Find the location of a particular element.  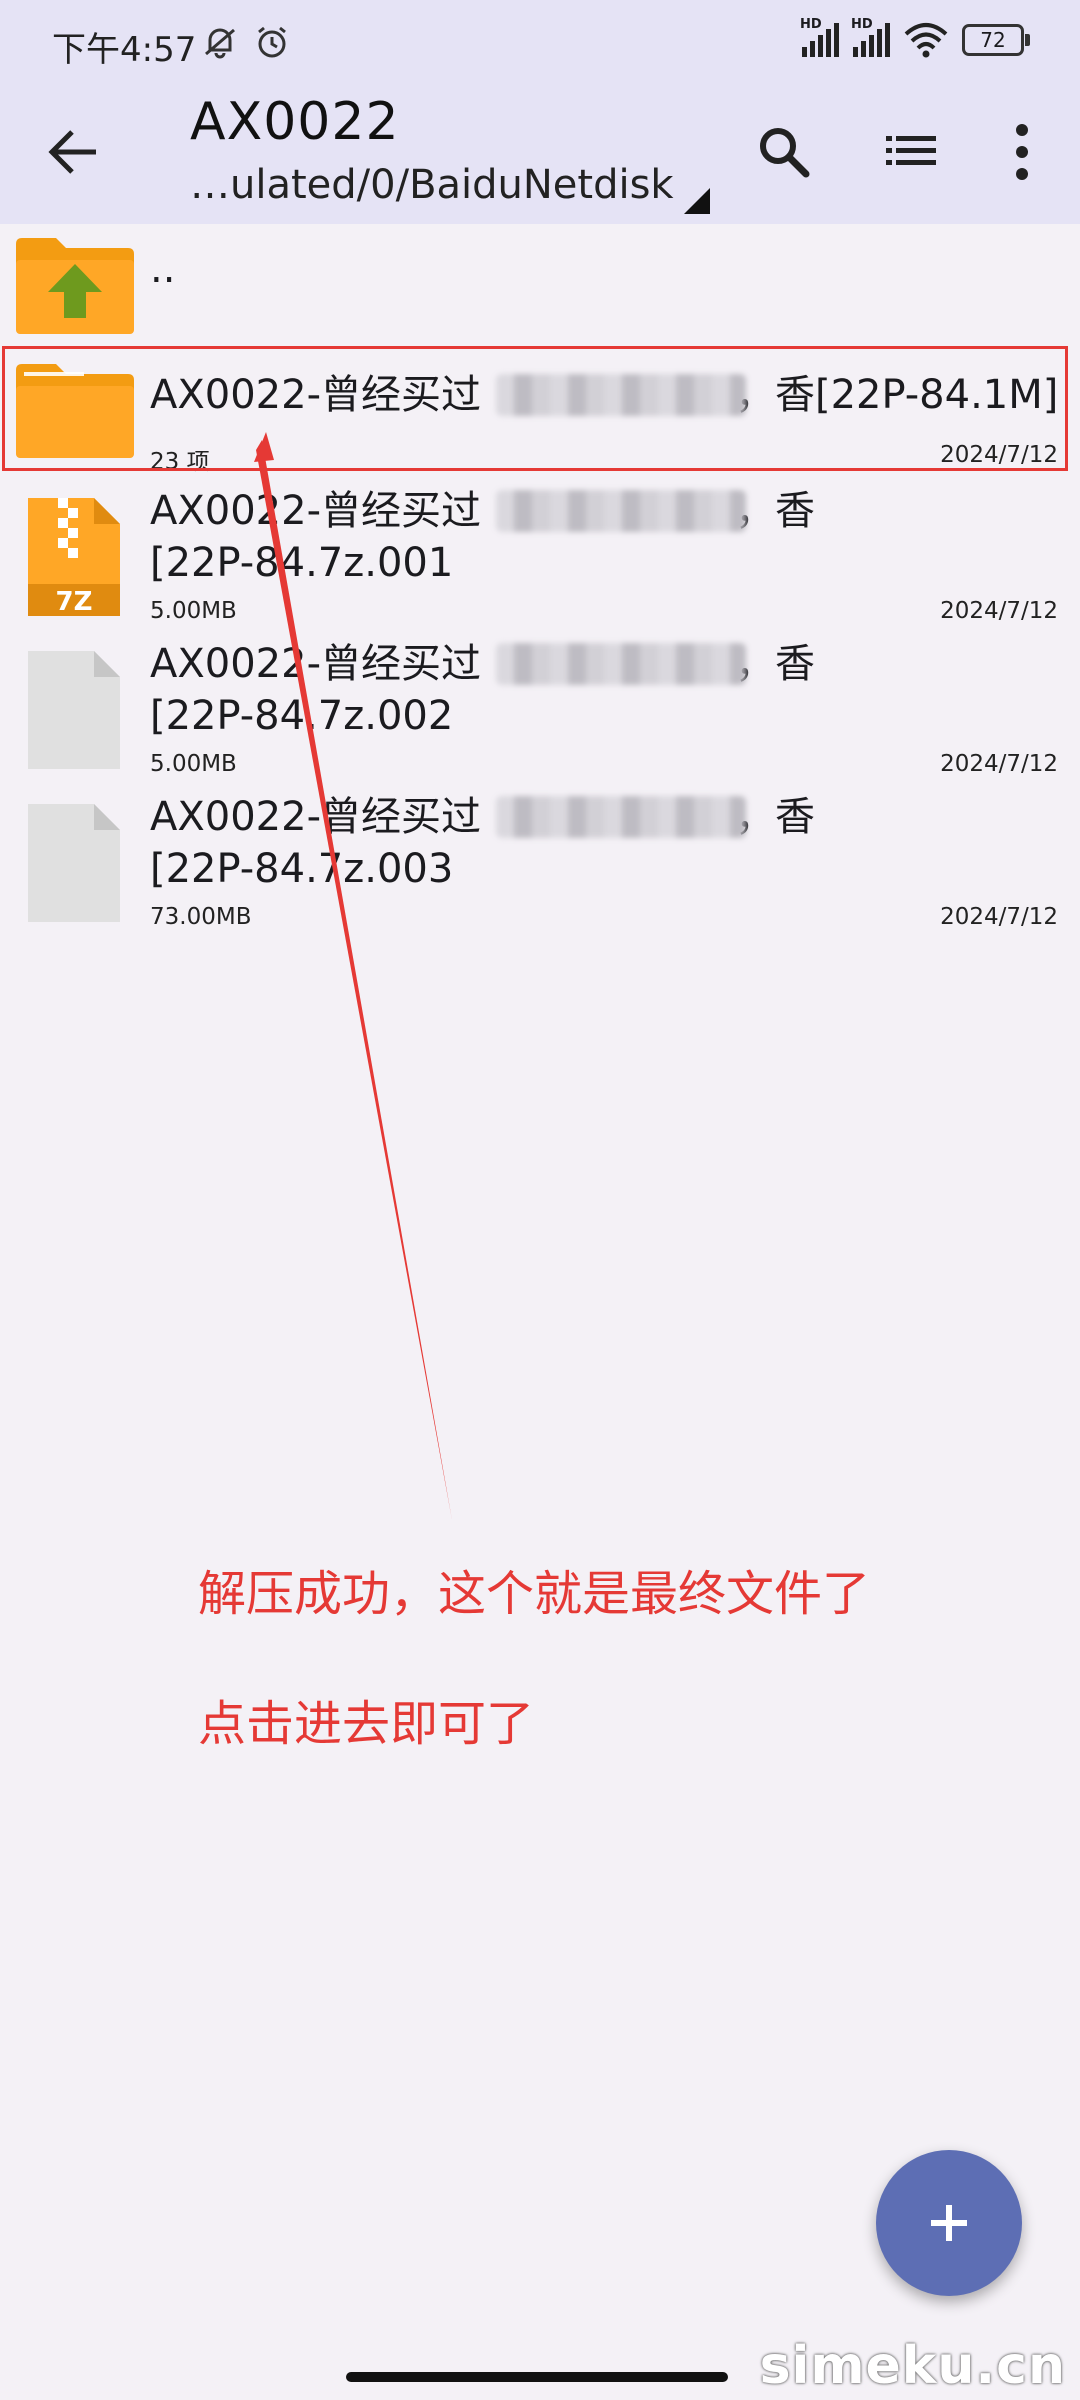

plus-icon is located at coordinates (949, 2223).